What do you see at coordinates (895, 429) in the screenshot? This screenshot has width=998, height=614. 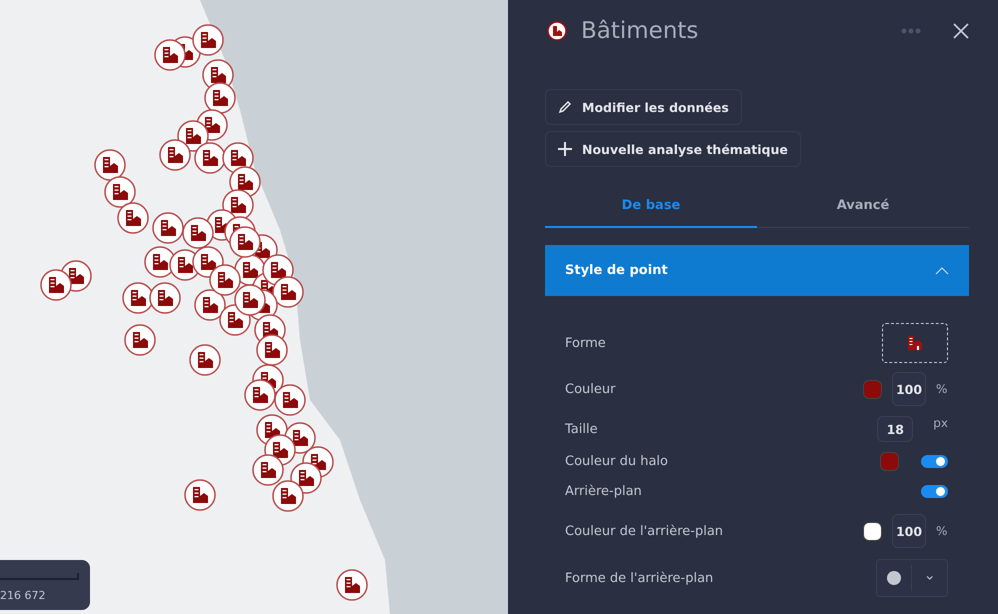 I see `size-field: 18` at bounding box center [895, 429].